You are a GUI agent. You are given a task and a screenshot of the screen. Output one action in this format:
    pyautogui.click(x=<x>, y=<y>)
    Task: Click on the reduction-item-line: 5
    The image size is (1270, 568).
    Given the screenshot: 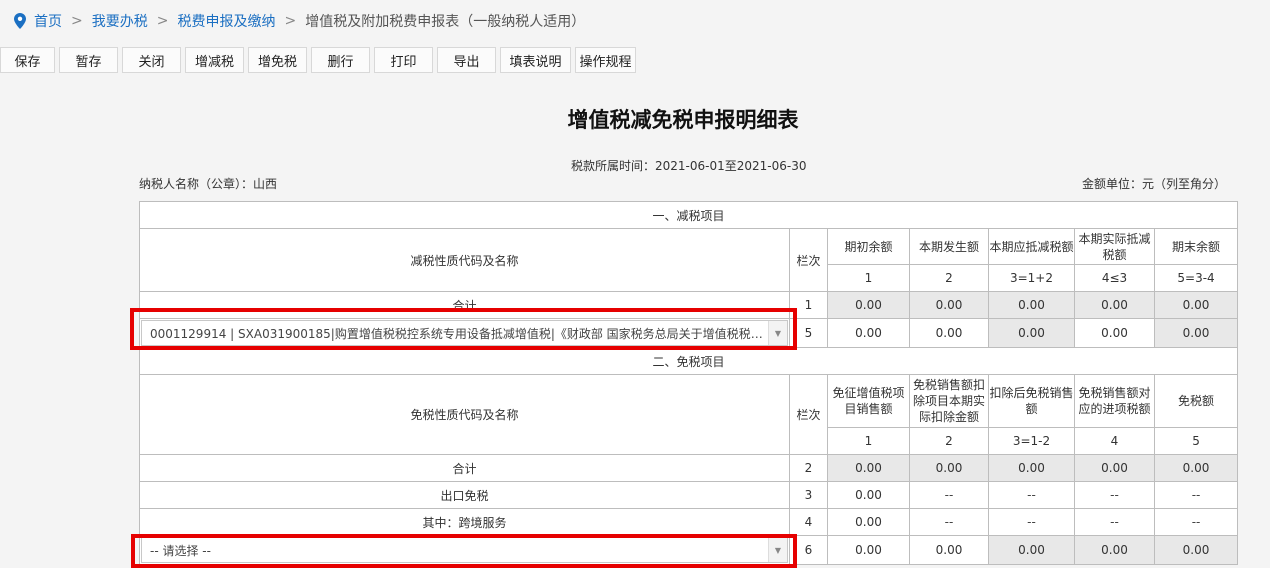 What is the action you would take?
    pyautogui.click(x=808, y=333)
    